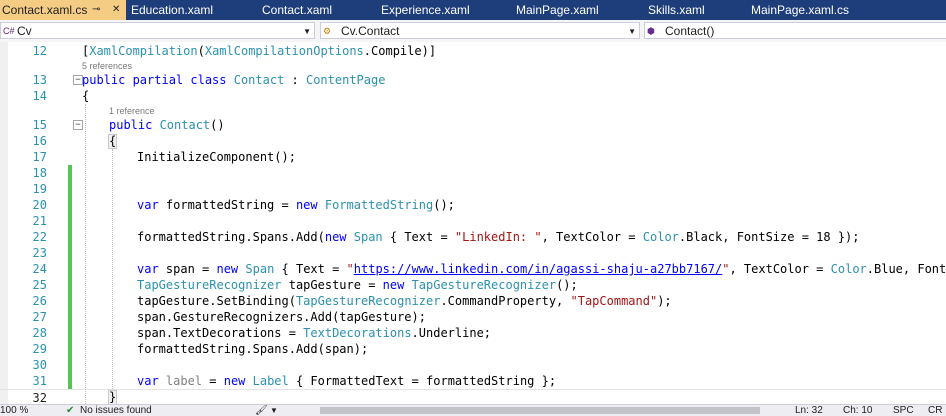 The image size is (946, 416). What do you see at coordinates (39, 317) in the screenshot?
I see `line-number: 27` at bounding box center [39, 317].